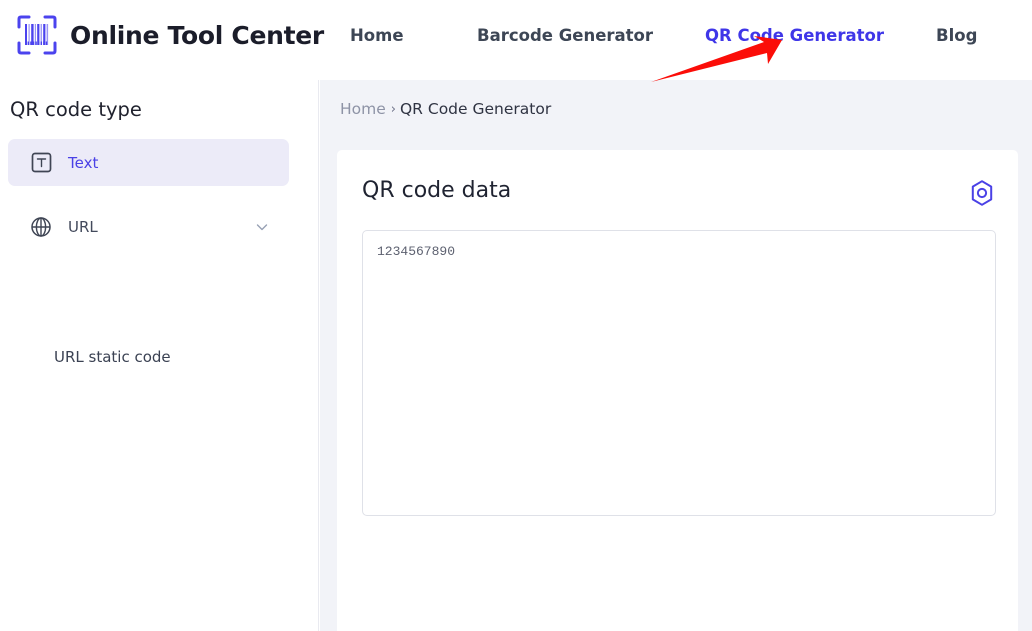 This screenshot has width=1032, height=631. What do you see at coordinates (565, 35) in the screenshot?
I see `nav-item-barcode-generator: Barcode Generator` at bounding box center [565, 35].